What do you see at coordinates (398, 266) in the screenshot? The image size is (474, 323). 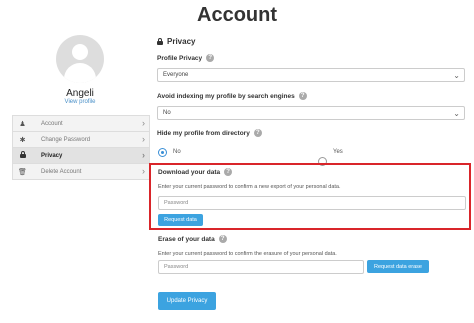 I see `request-erase-button: Request data erase` at bounding box center [398, 266].